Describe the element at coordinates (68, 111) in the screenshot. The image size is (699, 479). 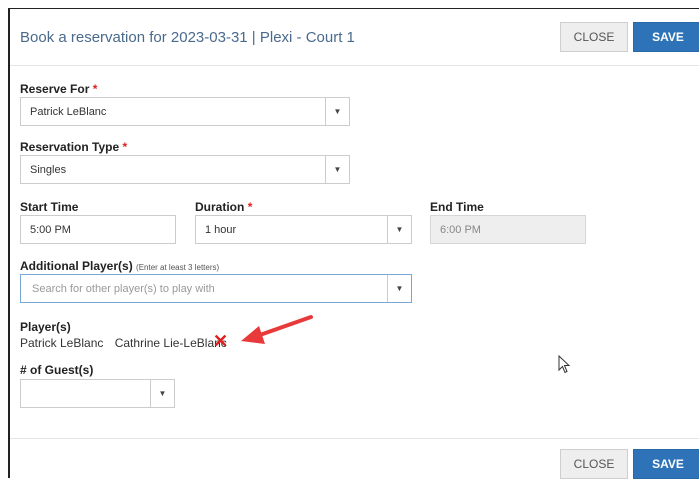
I see `reserve-for-value: Patrick LeBlanc` at that location.